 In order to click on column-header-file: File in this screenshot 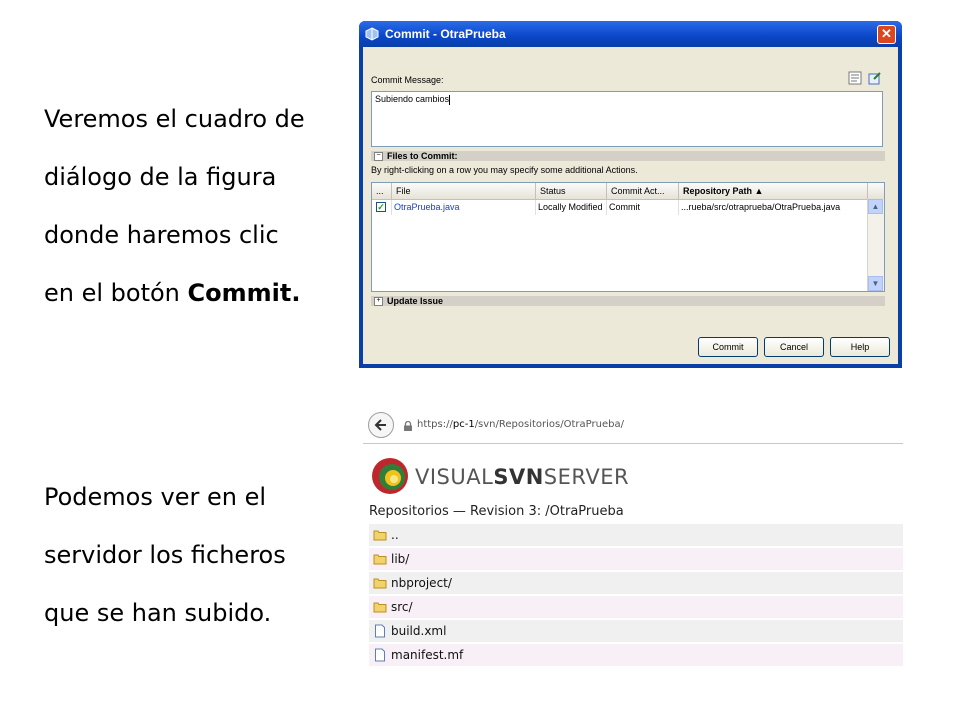, I will do `click(464, 191)`.